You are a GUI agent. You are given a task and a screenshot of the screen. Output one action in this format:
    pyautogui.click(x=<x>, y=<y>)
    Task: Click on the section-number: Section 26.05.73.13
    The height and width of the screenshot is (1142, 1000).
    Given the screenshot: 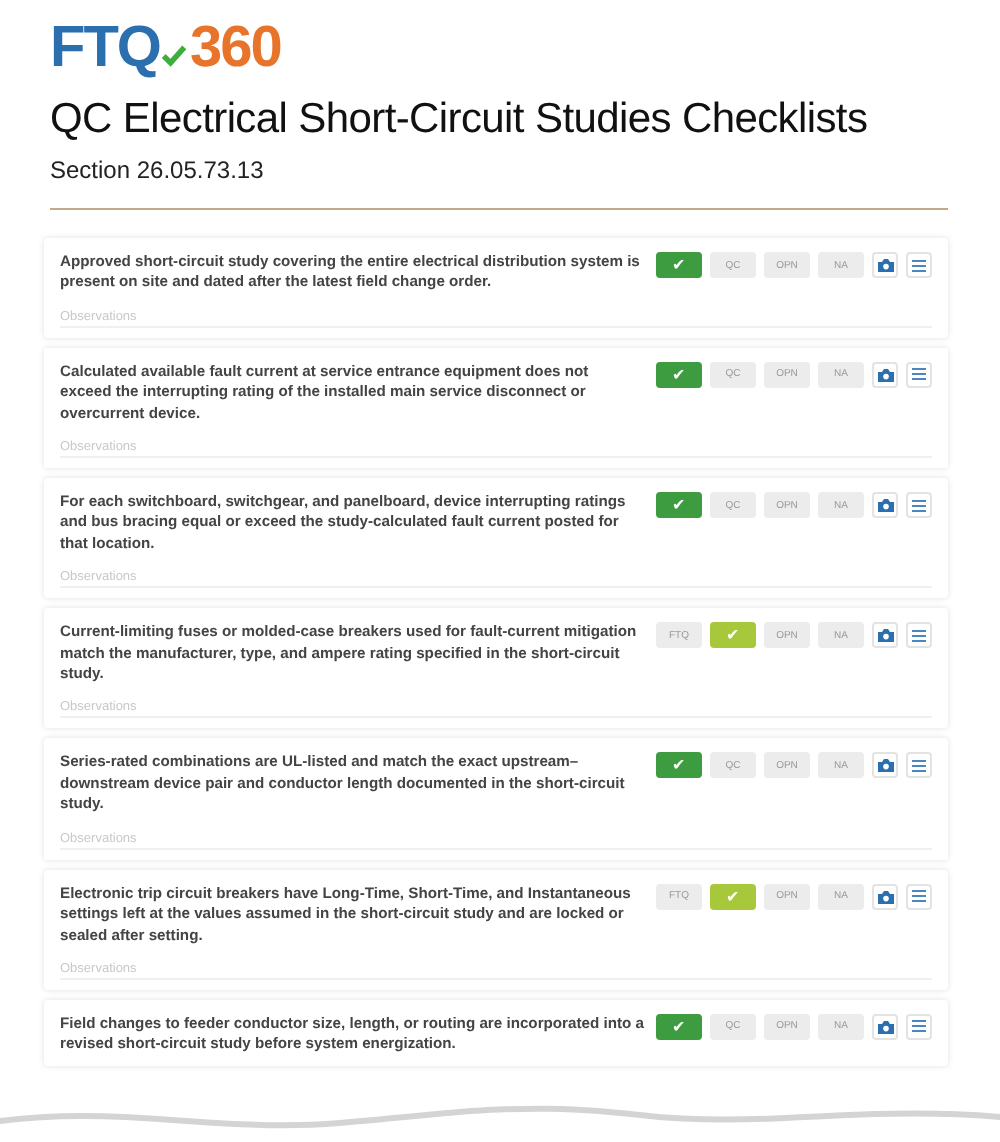 What is the action you would take?
    pyautogui.click(x=158, y=170)
    